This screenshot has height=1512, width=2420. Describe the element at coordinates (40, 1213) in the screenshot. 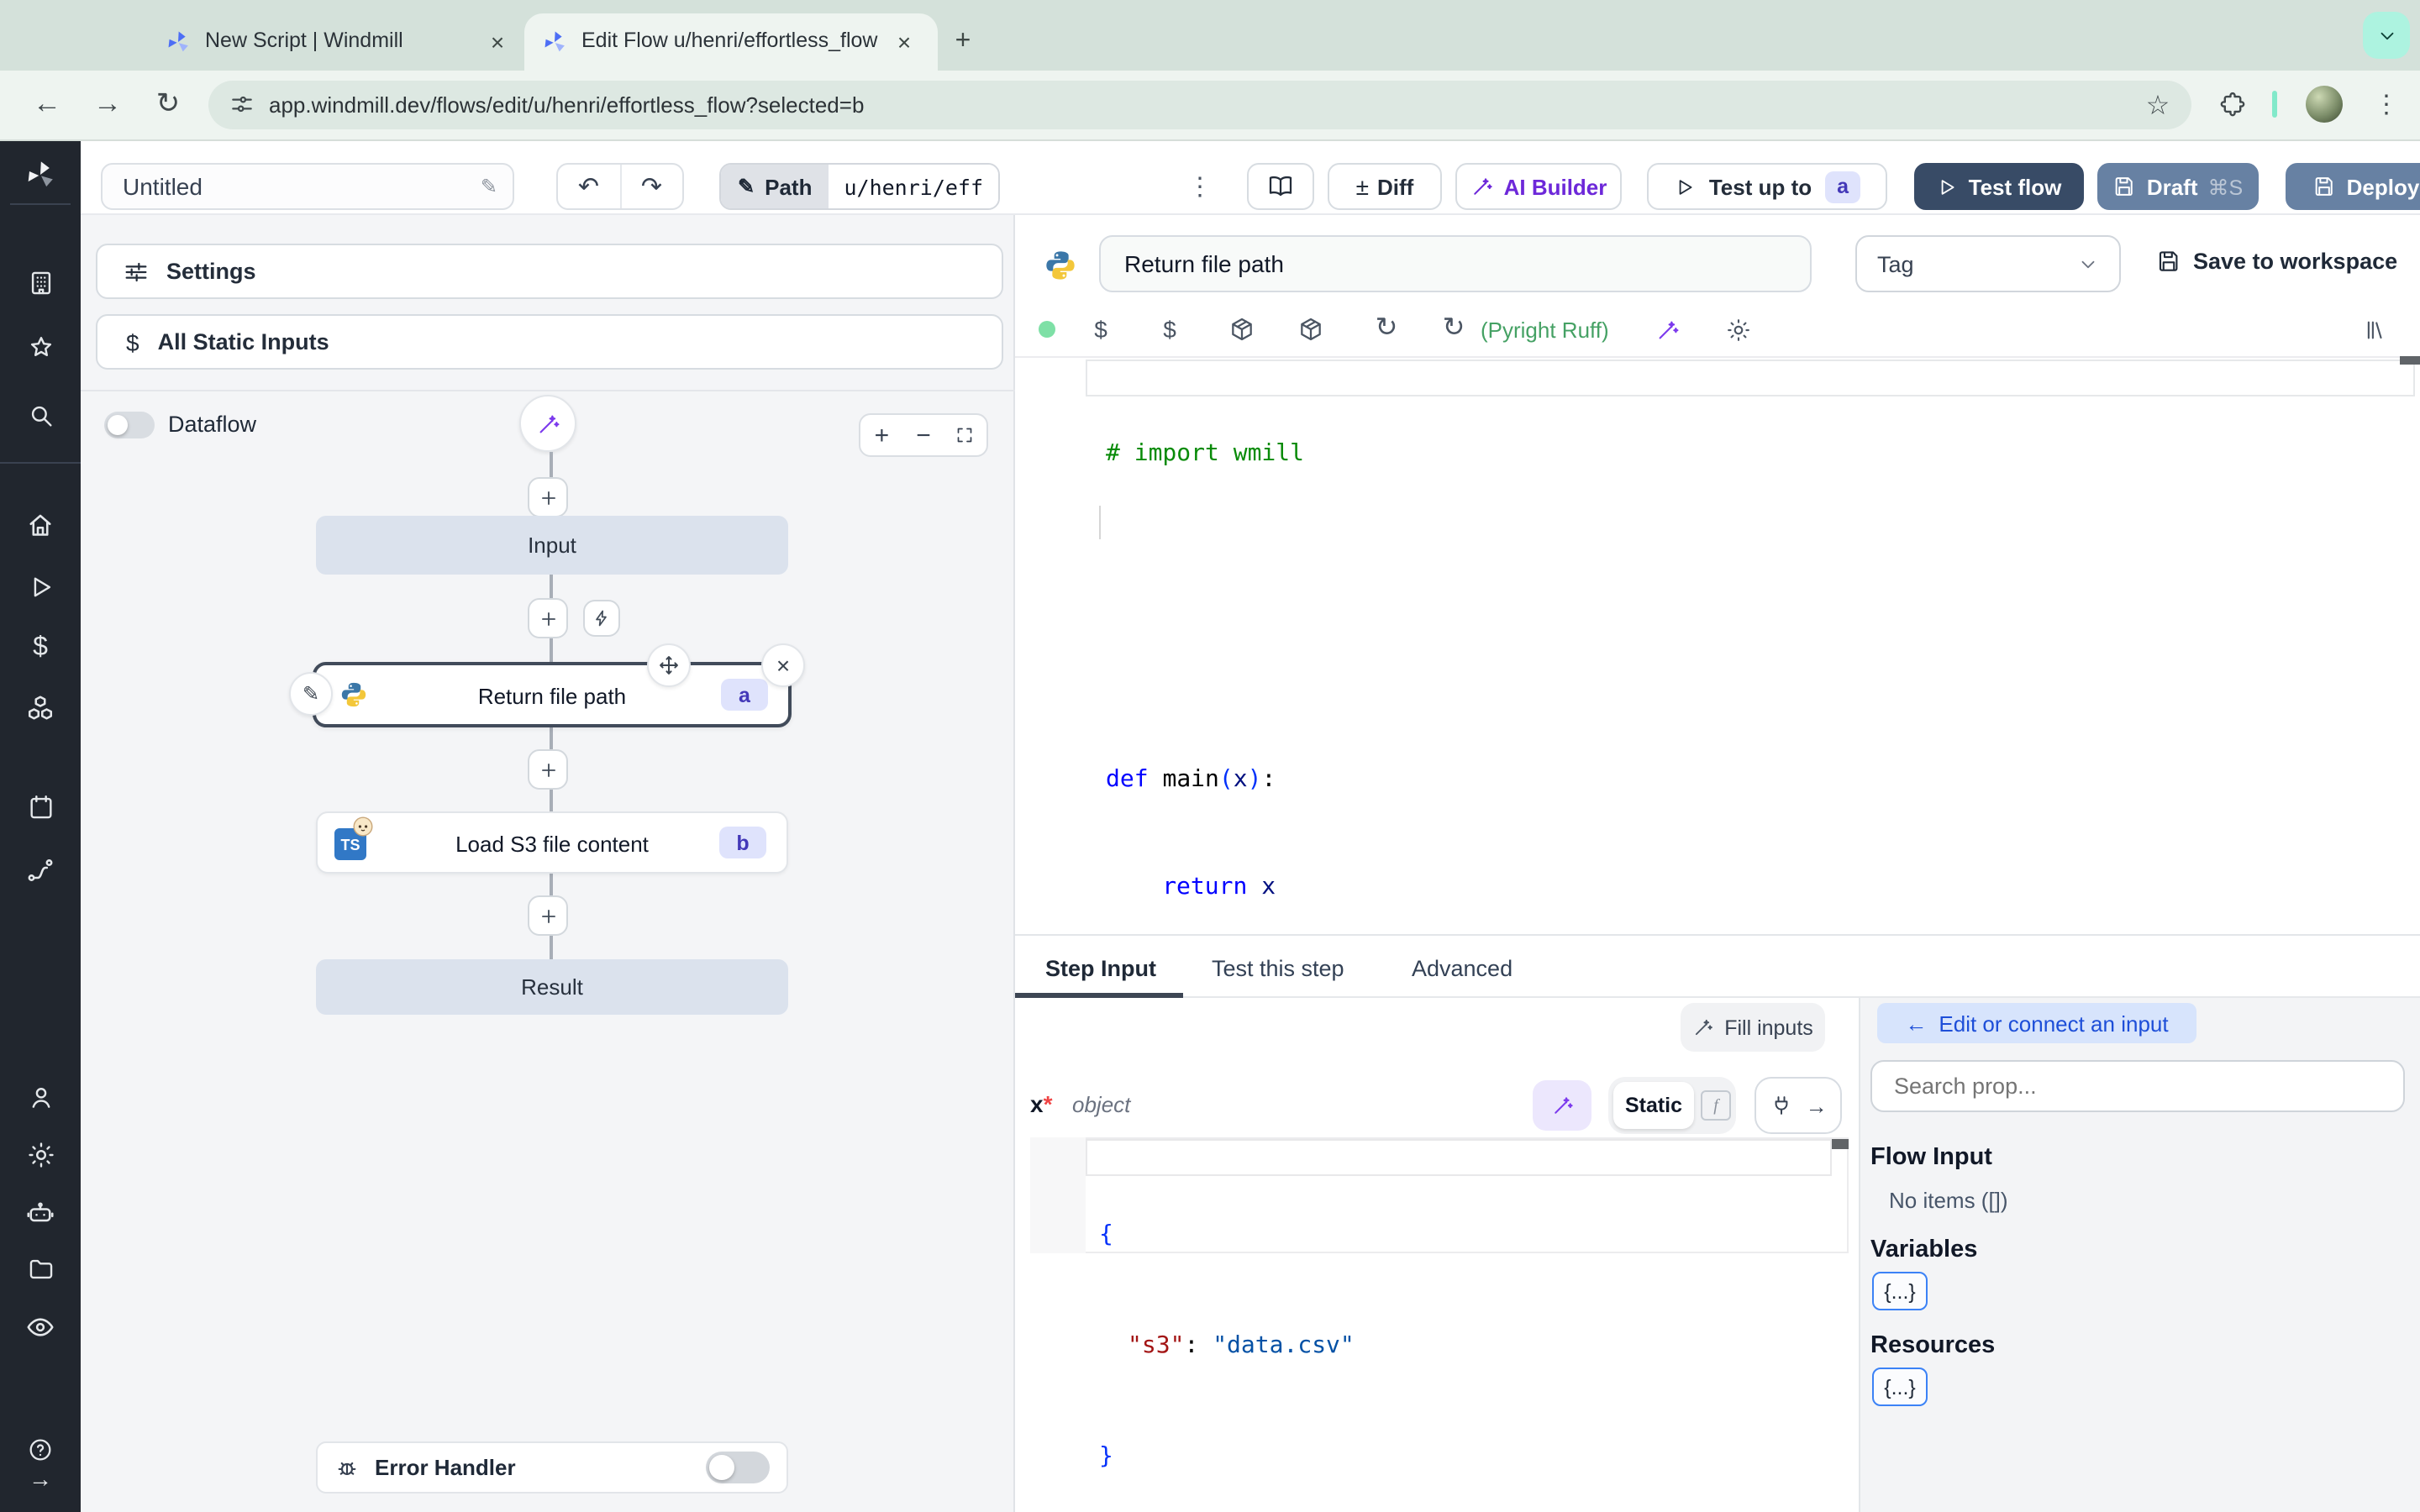

I see `sidebar-item-workers` at that location.